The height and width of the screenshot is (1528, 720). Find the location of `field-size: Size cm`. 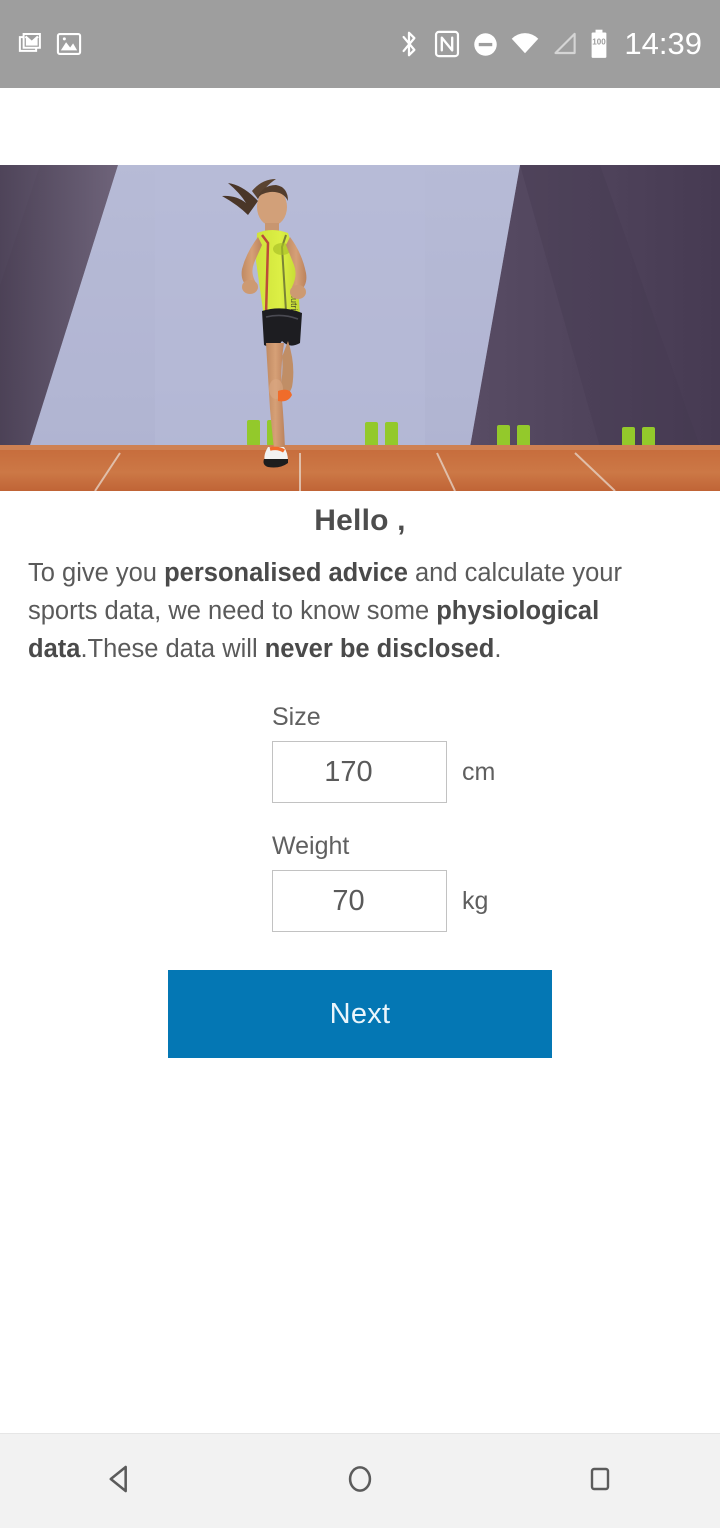

field-size: Size cm is located at coordinates (496, 751).